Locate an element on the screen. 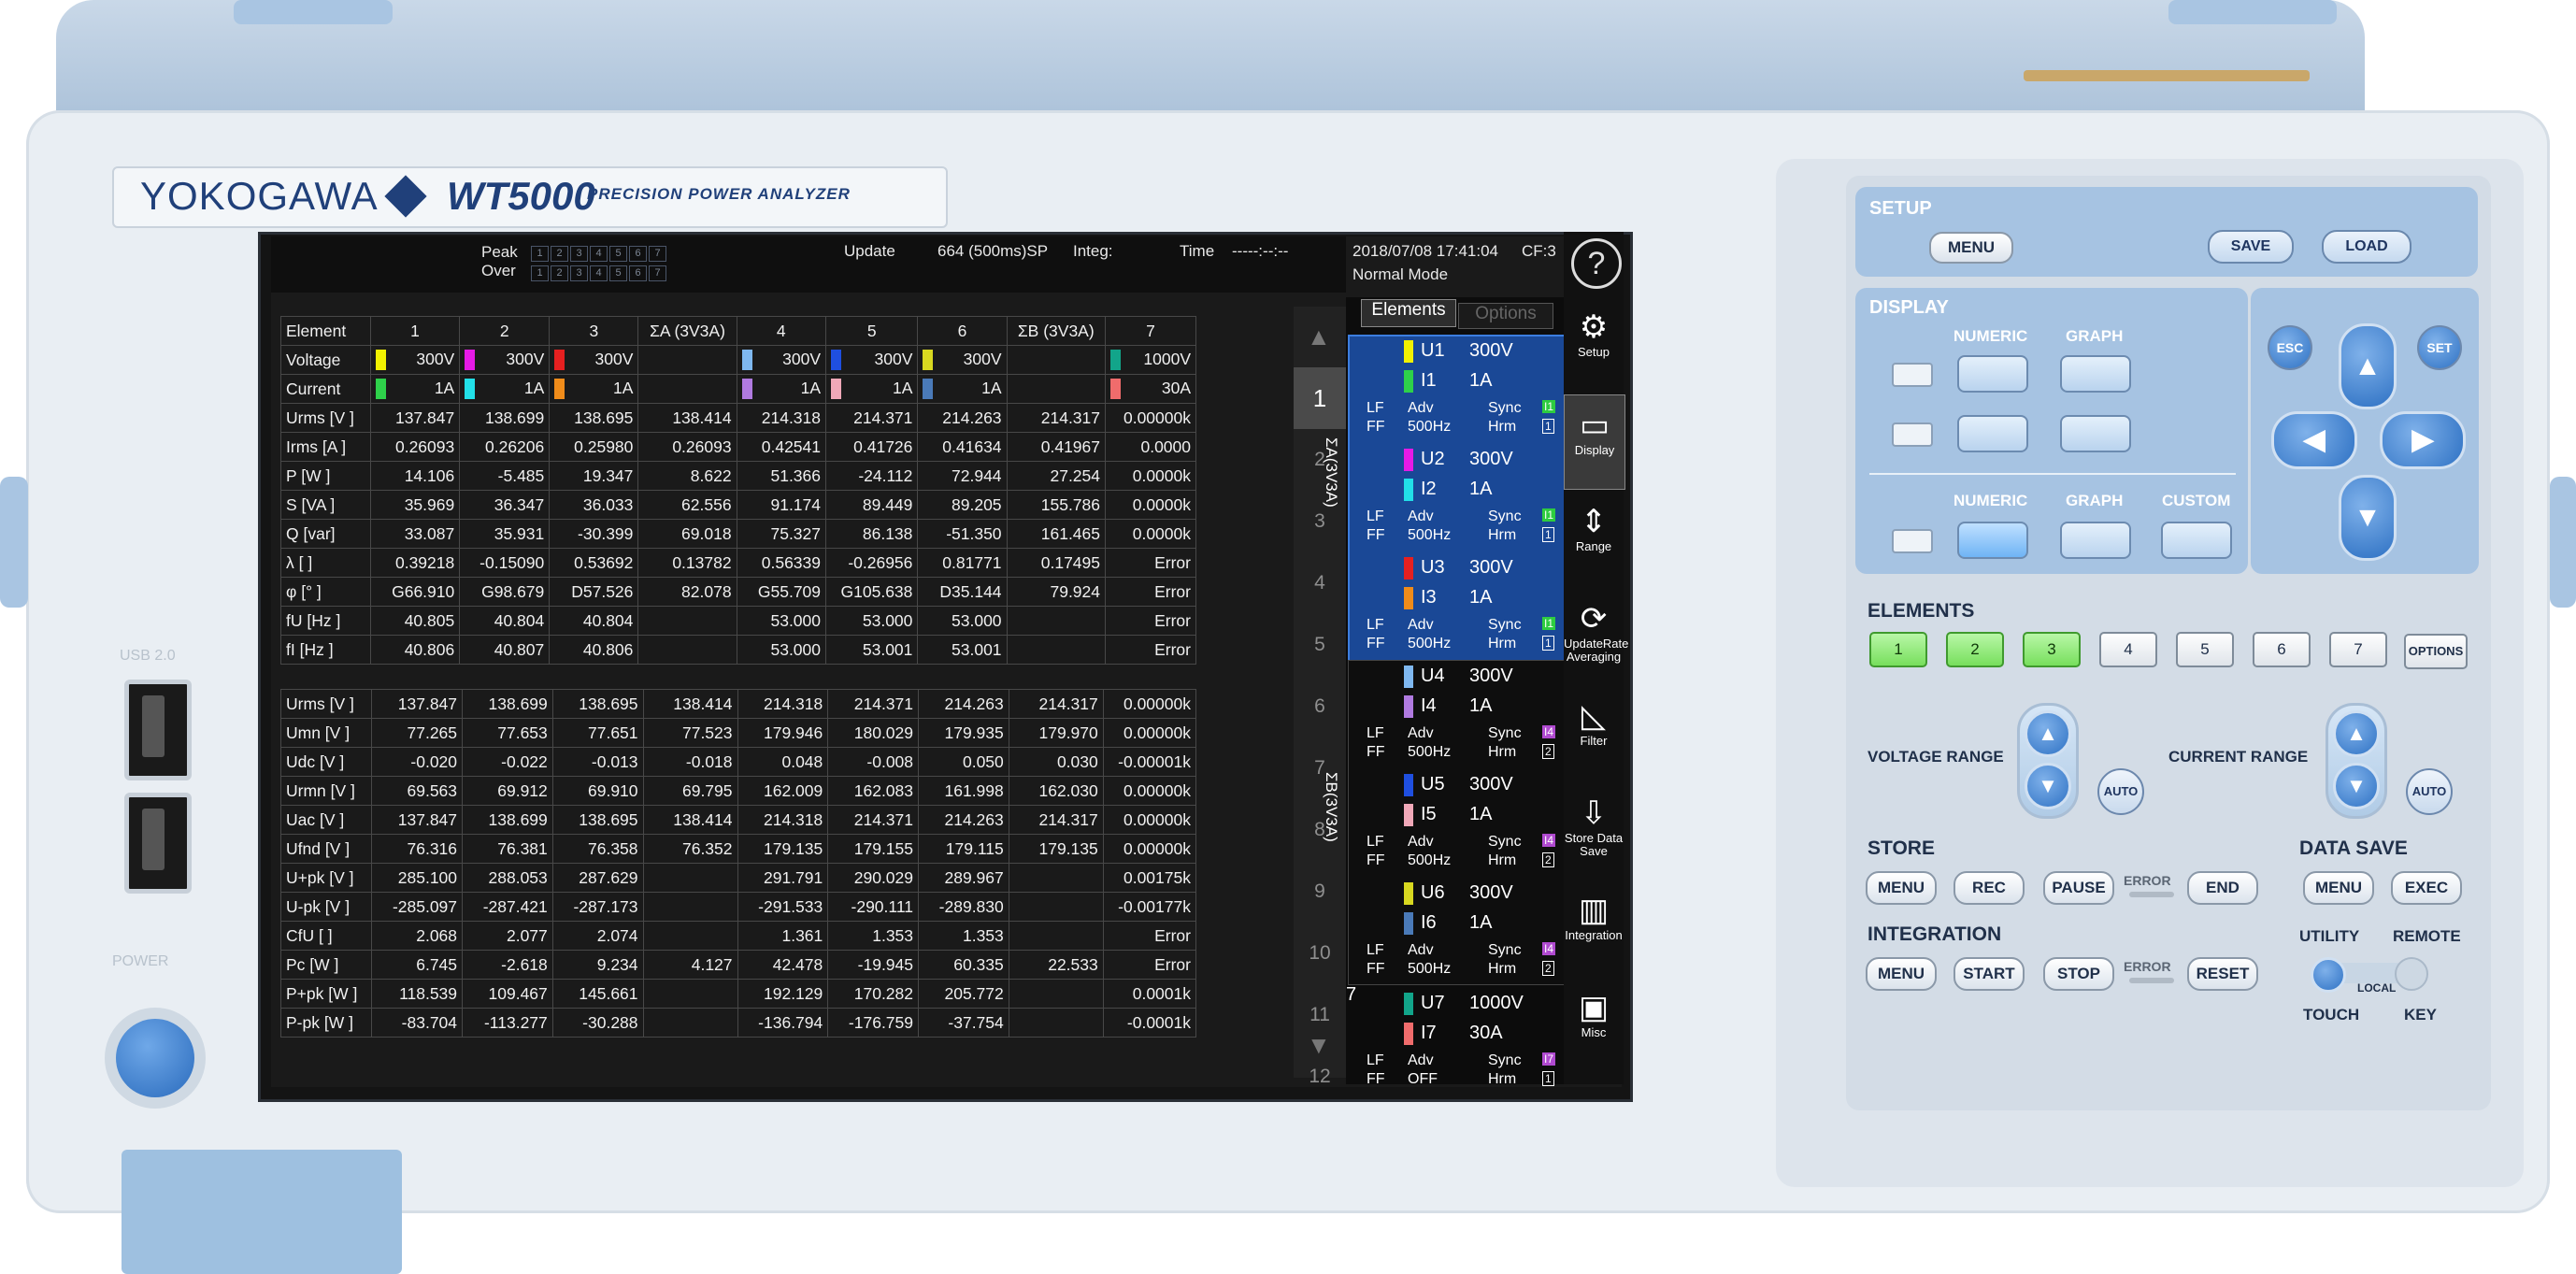 The image size is (2576, 1274). integration-title: INTEGRATION is located at coordinates (1935, 934).